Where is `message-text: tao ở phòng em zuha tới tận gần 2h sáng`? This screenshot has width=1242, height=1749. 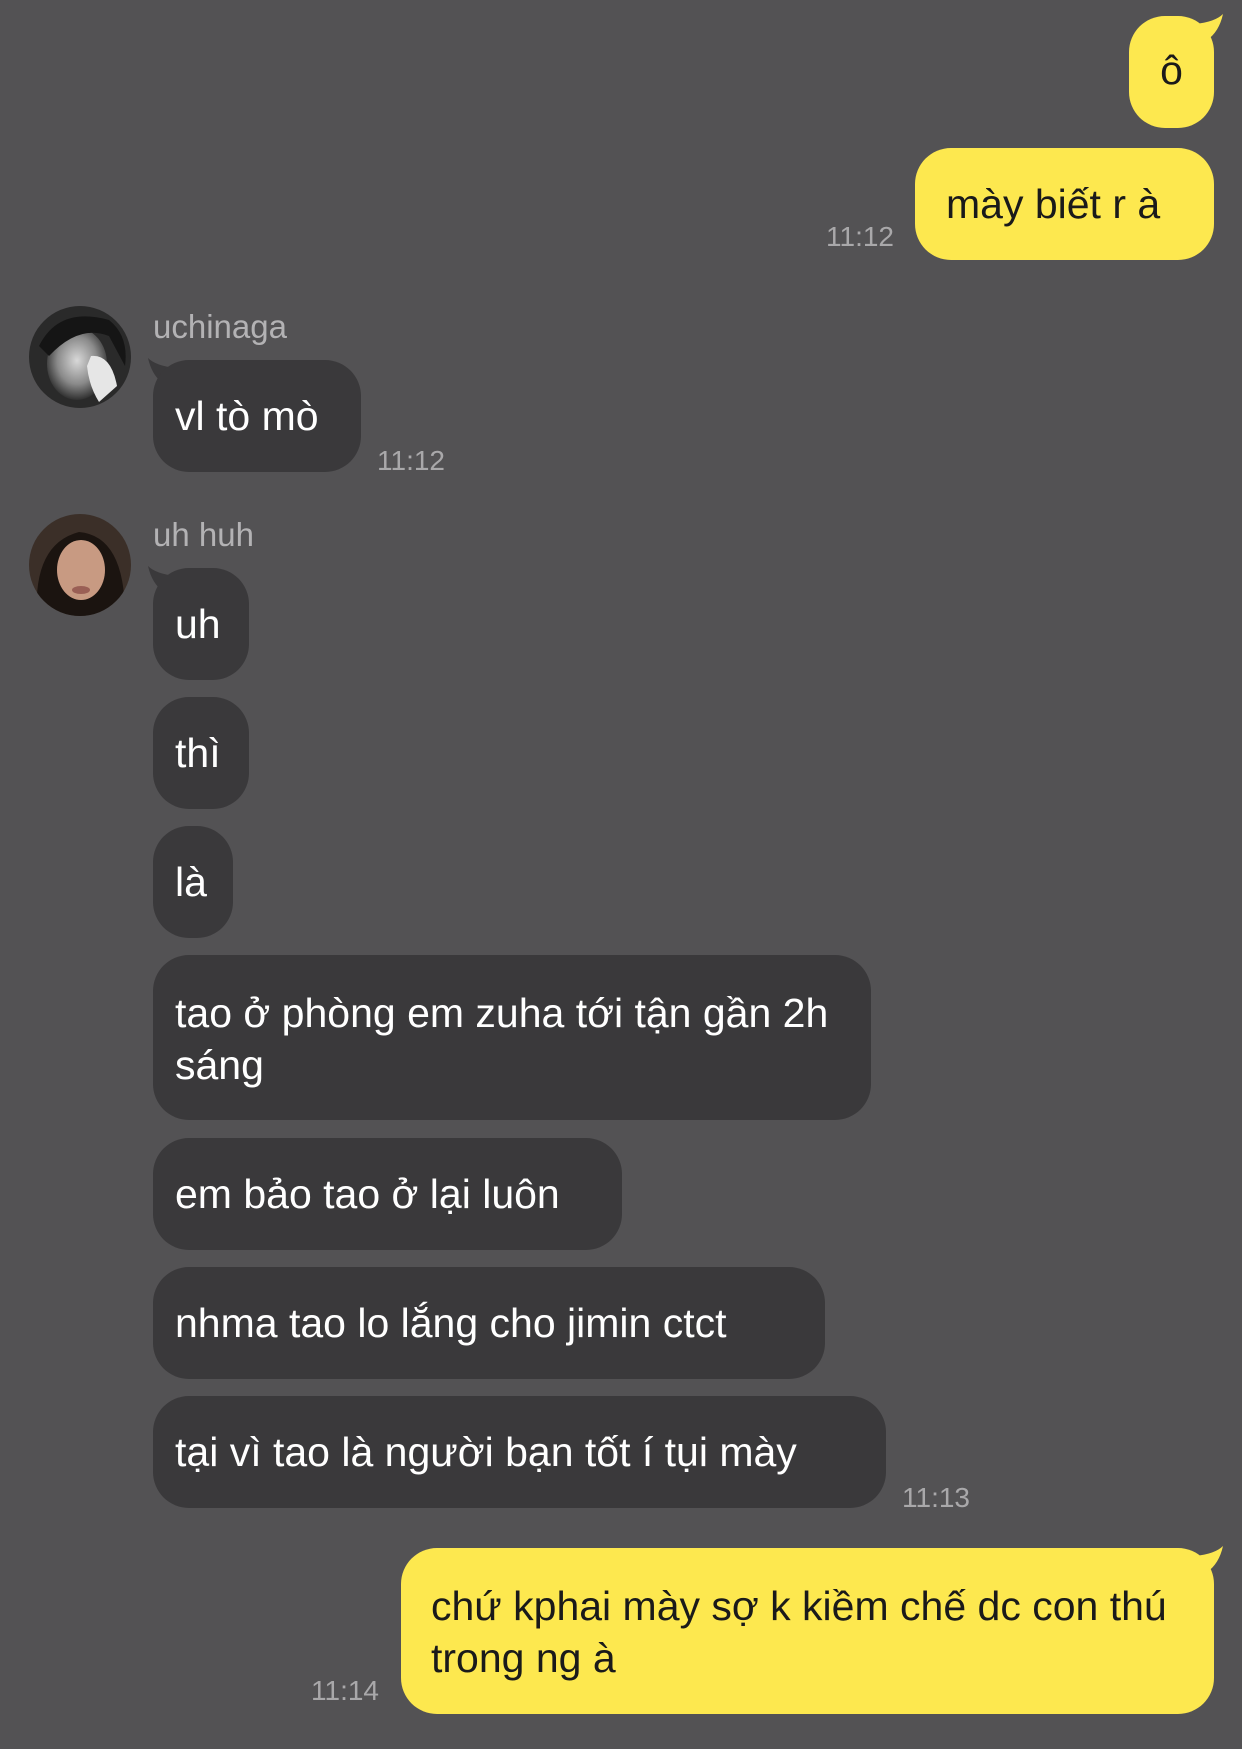
message-text: tao ở phòng em zuha tới tận gần 2h sáng is located at coordinates (502, 1039).